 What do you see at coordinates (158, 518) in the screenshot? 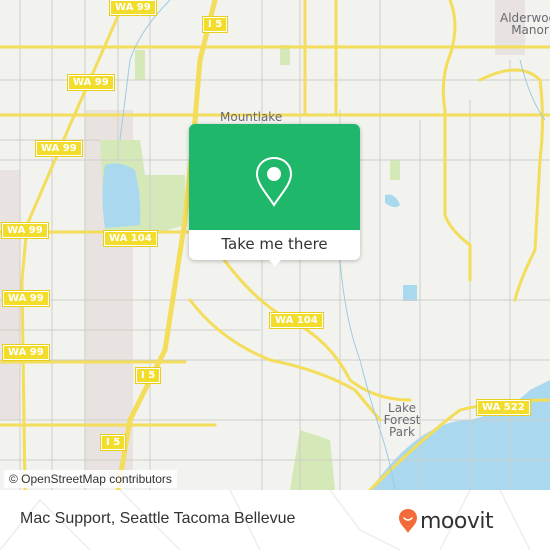
I see `location-title: Mac Support, Seattle Tacoma Bellevue` at bounding box center [158, 518].